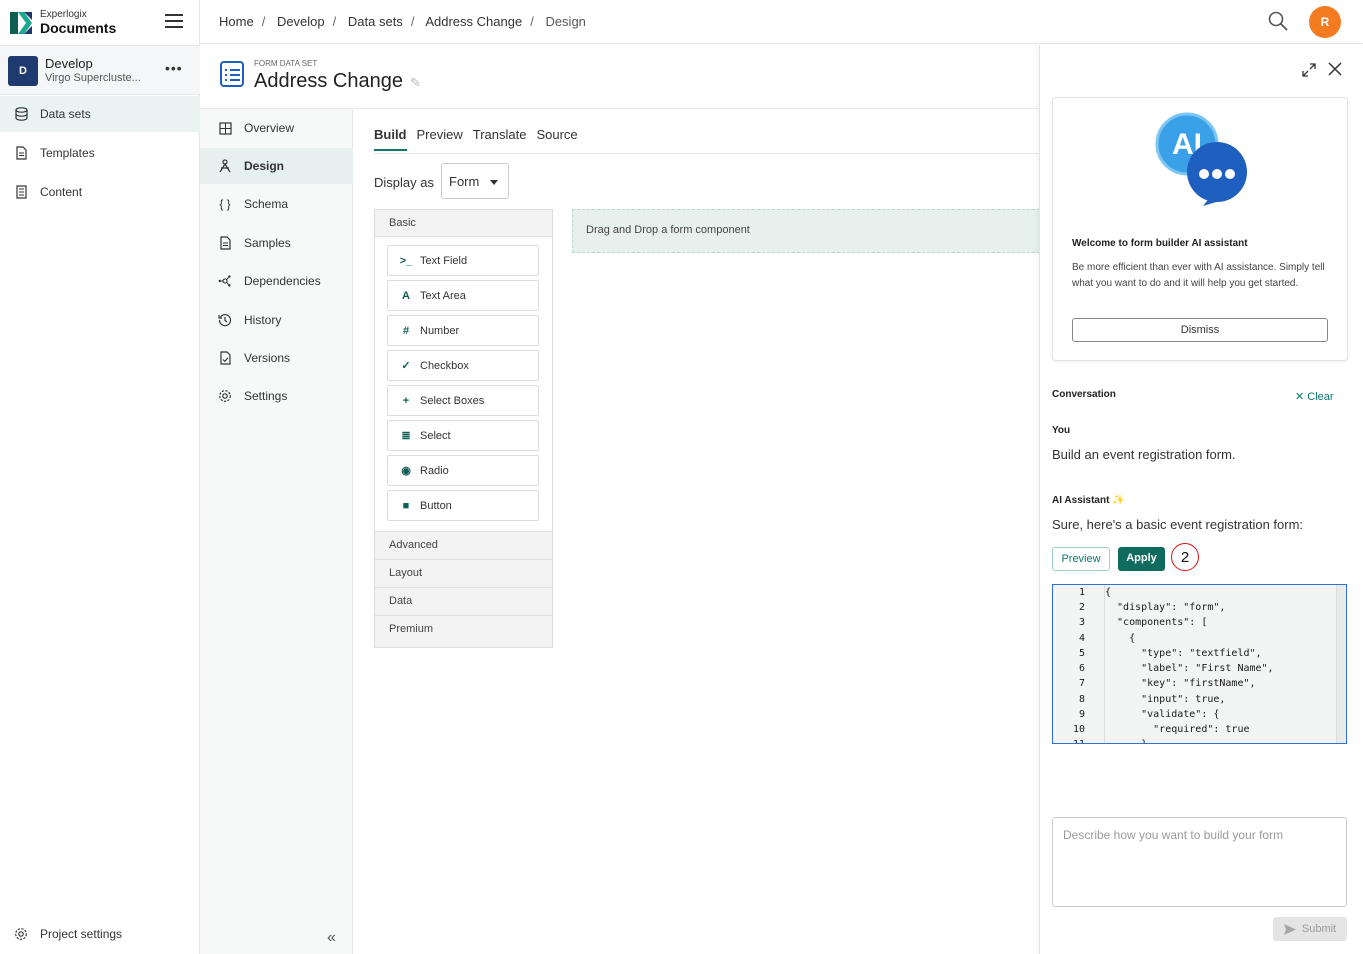 The image size is (1363, 954). Describe the element at coordinates (440, 139) in the screenshot. I see `tab-preview: Preview` at that location.